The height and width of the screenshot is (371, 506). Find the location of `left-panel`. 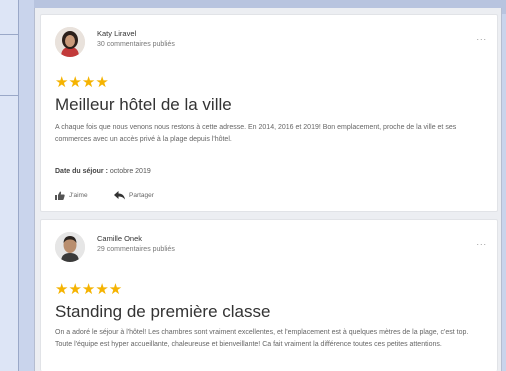

left-panel is located at coordinates (9, 185).